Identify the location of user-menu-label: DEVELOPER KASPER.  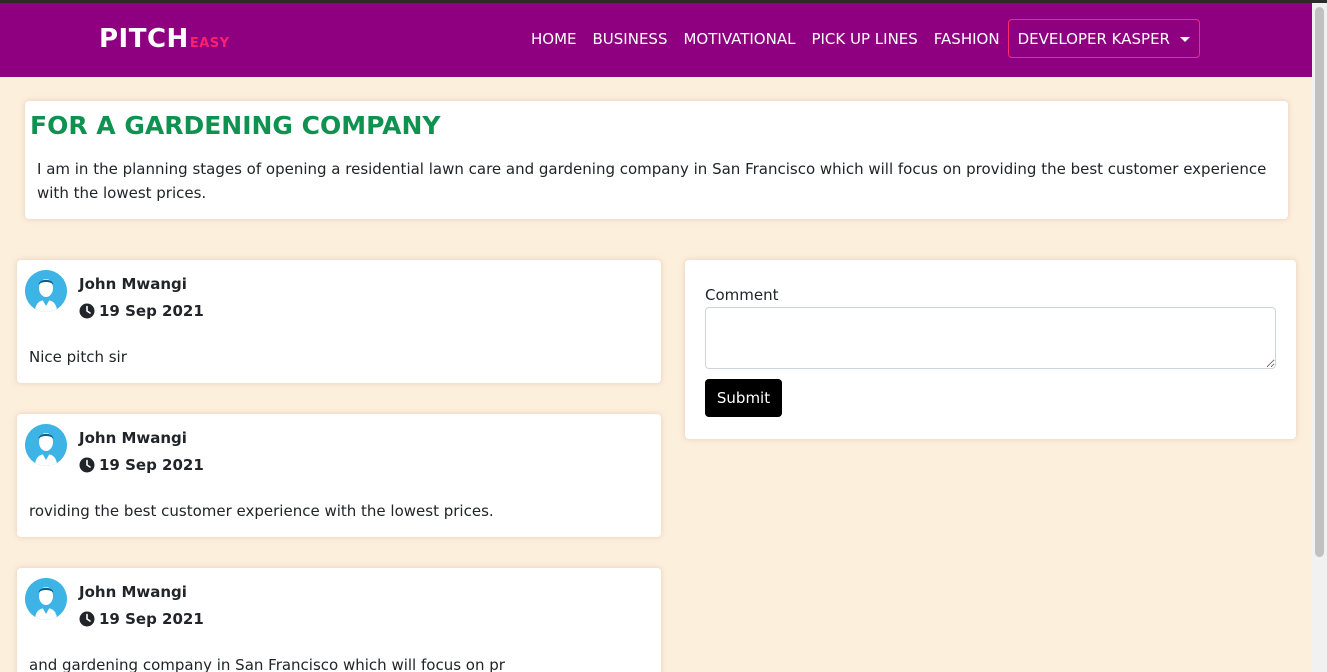
(1093, 39).